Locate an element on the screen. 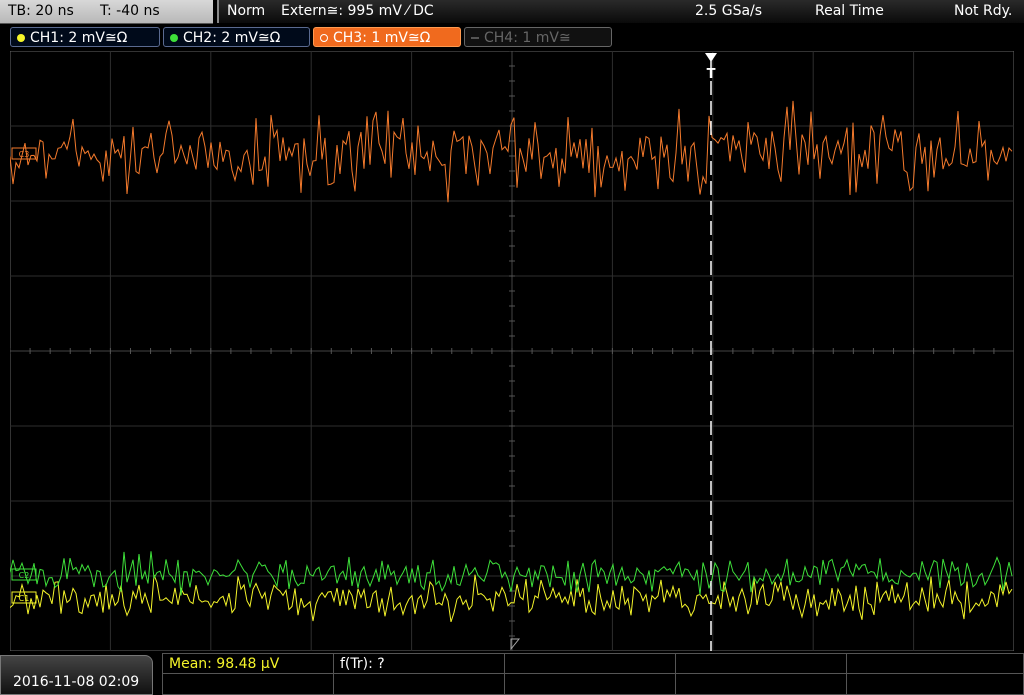 The image size is (1024, 695). channel-tab-ch4: CH4: 1 mV≅ is located at coordinates (538, 37).